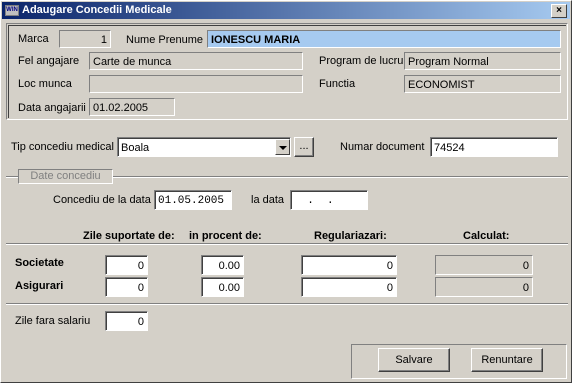 This screenshot has height=383, width=572. What do you see at coordinates (382, 147) in the screenshot?
I see `numar-document-label: Numar document` at bounding box center [382, 147].